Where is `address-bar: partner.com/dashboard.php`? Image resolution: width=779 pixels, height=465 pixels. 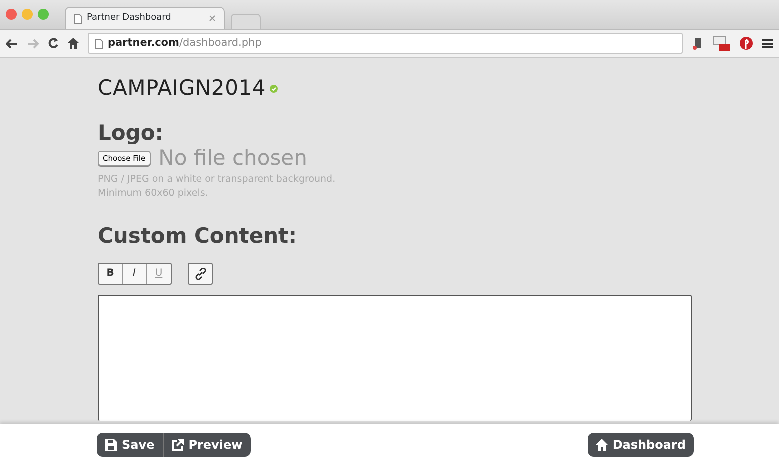
address-bar: partner.com/dashboard.php is located at coordinates (385, 43).